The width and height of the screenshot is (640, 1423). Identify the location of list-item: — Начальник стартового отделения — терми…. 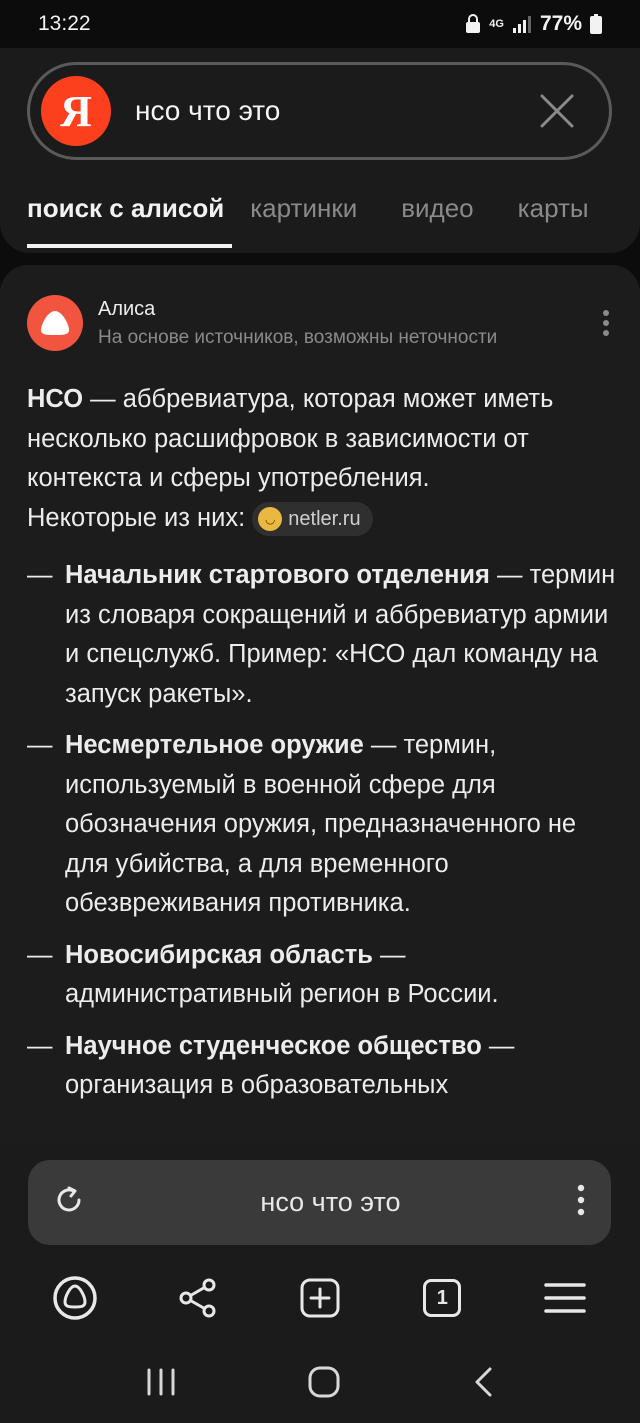
(321, 634).